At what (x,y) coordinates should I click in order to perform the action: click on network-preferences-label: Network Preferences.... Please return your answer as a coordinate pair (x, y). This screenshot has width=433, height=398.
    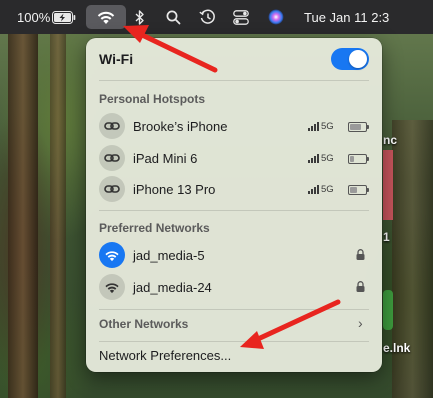
    Looking at the image, I should click on (165, 355).